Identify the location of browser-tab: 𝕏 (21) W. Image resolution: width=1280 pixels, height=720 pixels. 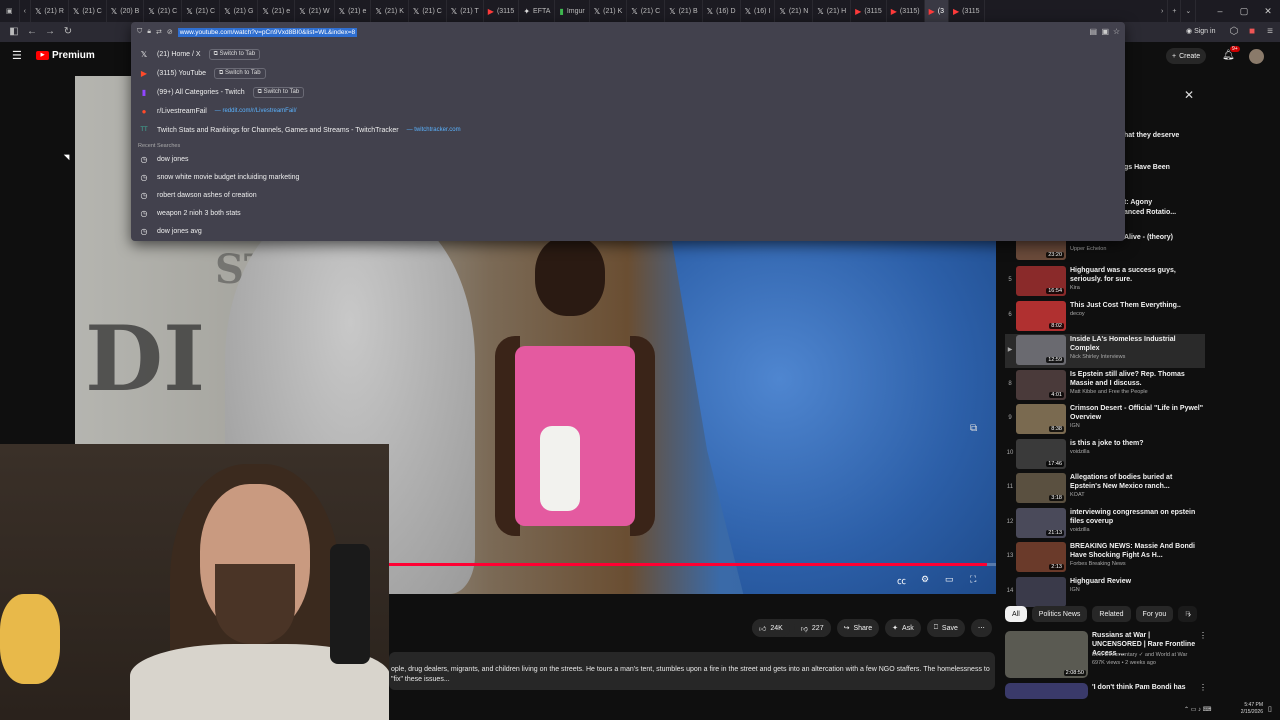
(315, 11).